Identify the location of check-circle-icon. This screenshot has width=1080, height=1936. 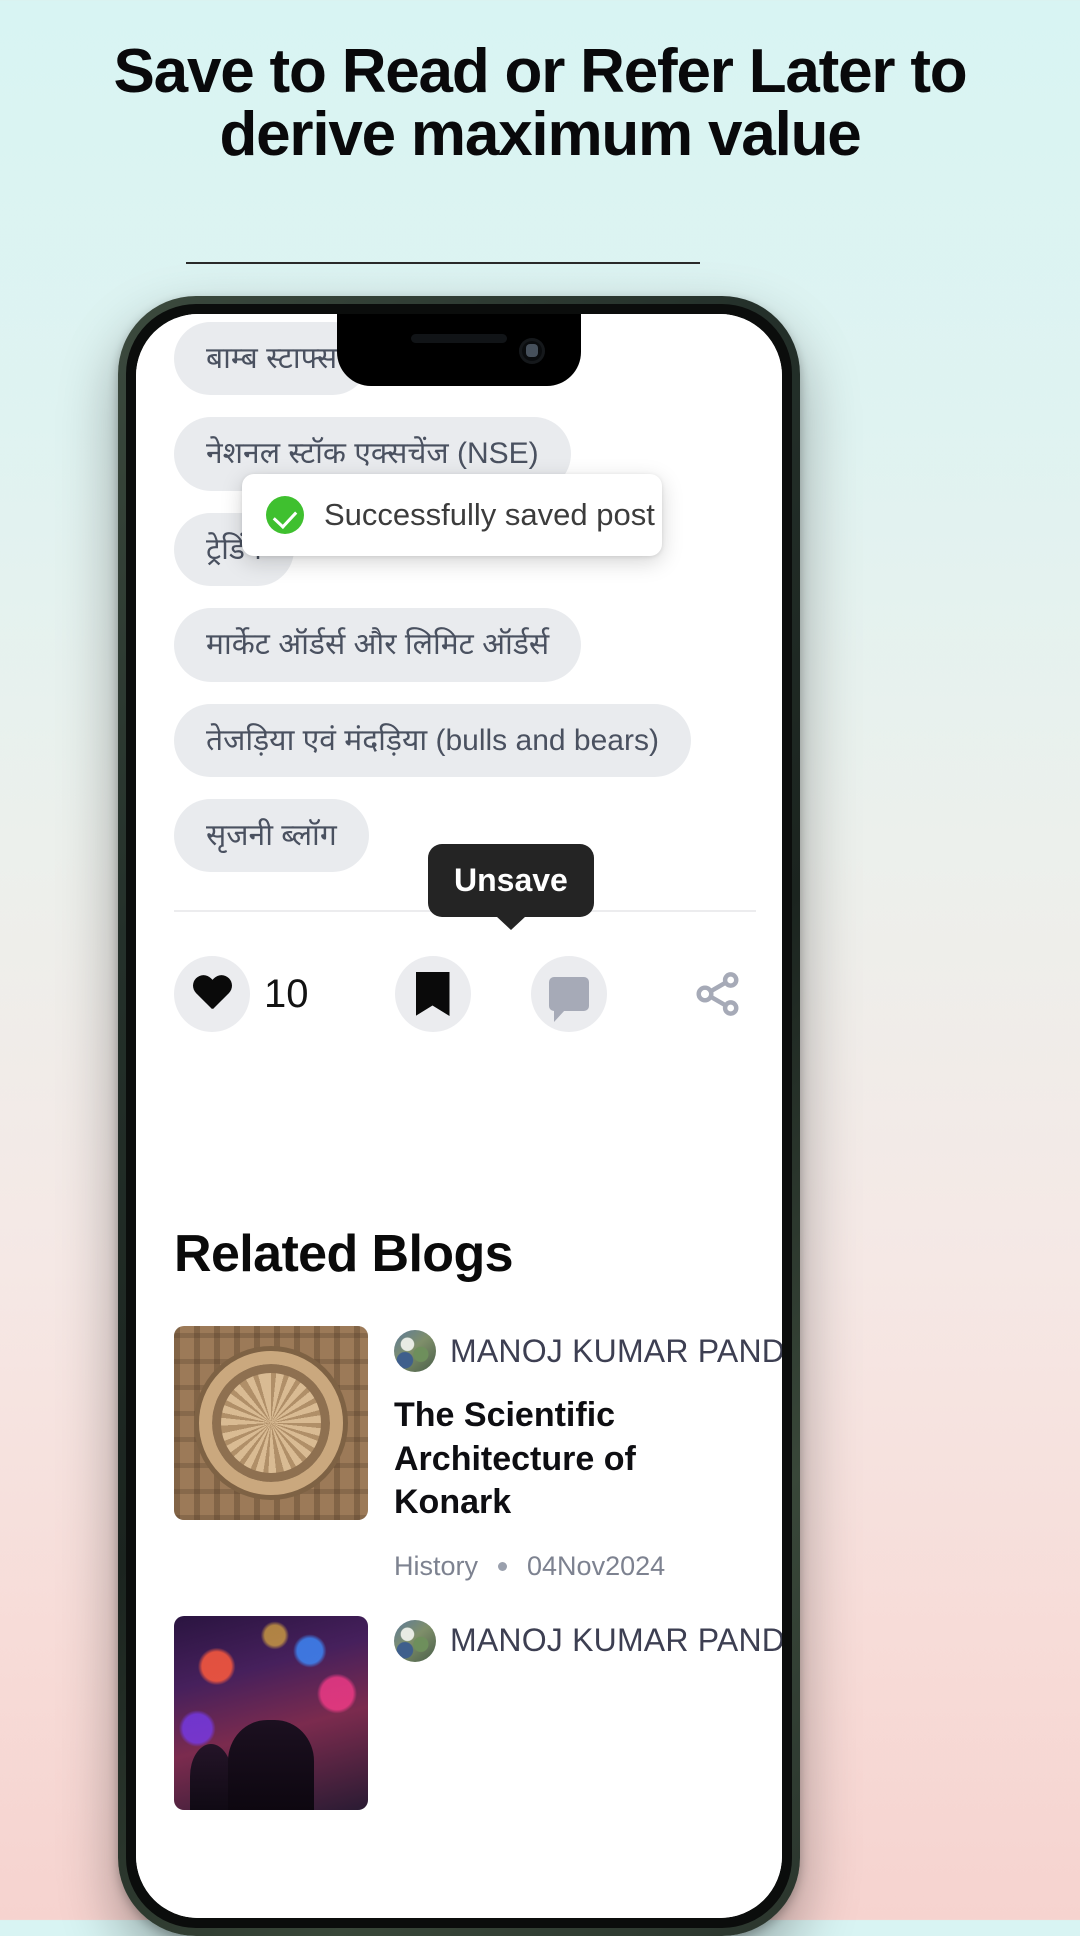
(285, 515).